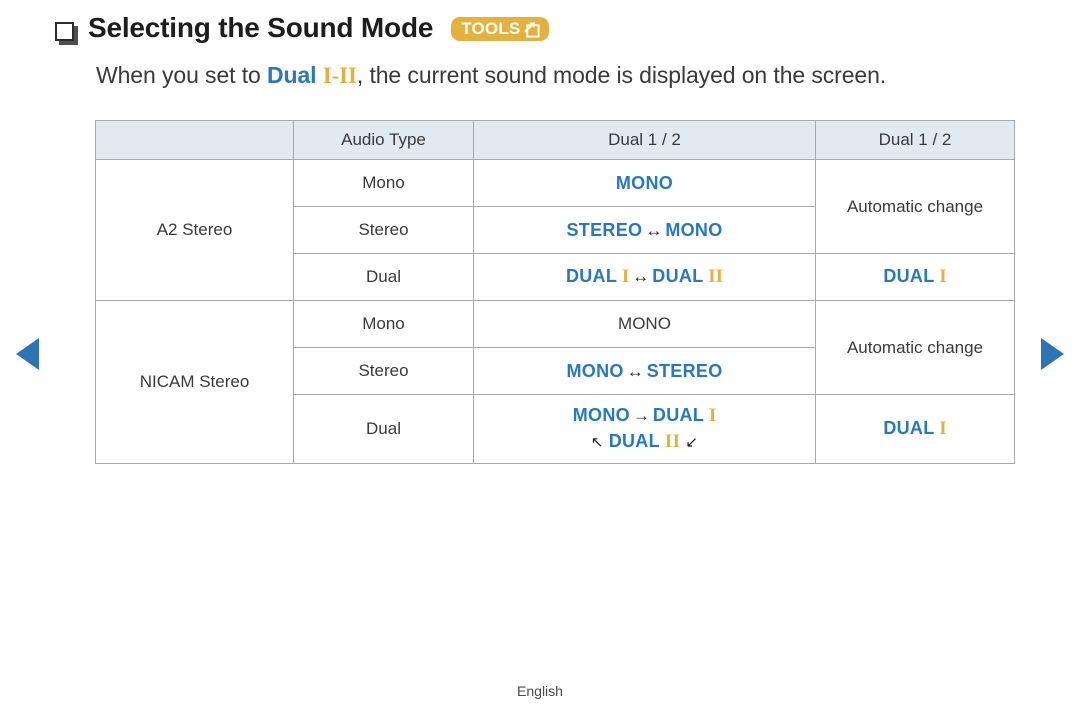 This screenshot has width=1080, height=705. I want to click on tools-arrow-icon, so click(531, 29).